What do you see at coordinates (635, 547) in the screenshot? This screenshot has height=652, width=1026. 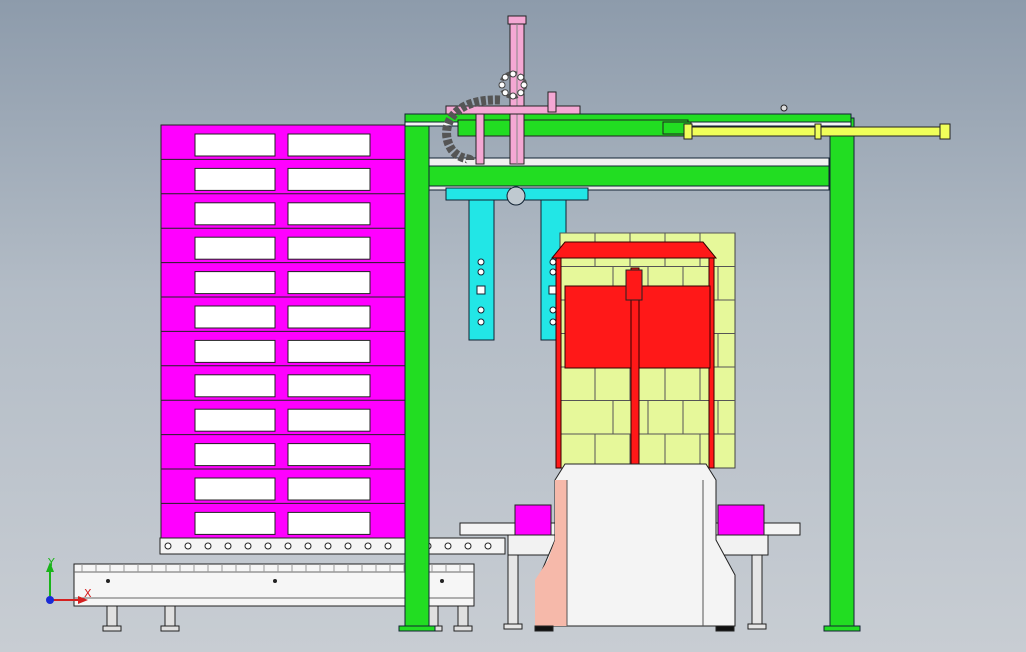 I see `wrapper-base` at bounding box center [635, 547].